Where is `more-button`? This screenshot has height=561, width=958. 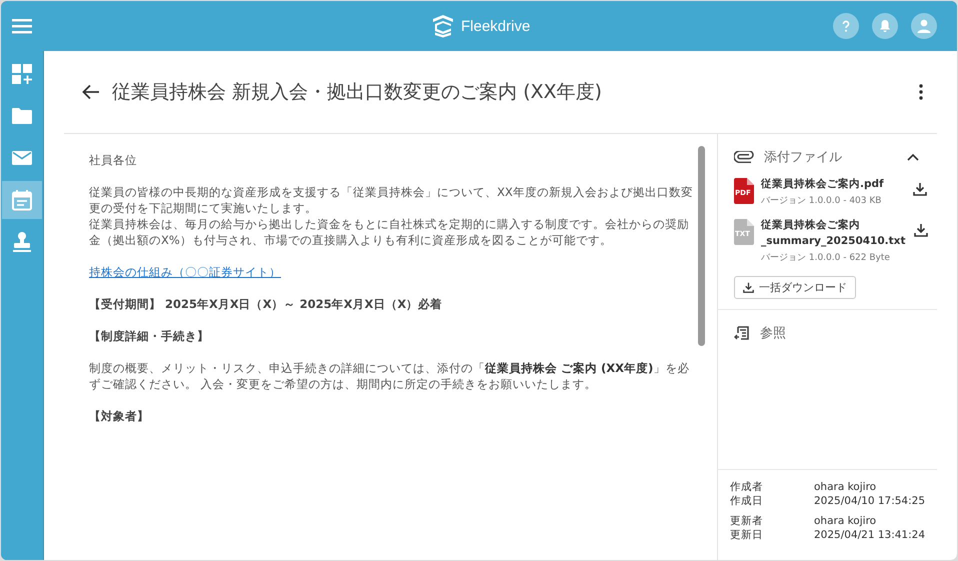 more-button is located at coordinates (921, 92).